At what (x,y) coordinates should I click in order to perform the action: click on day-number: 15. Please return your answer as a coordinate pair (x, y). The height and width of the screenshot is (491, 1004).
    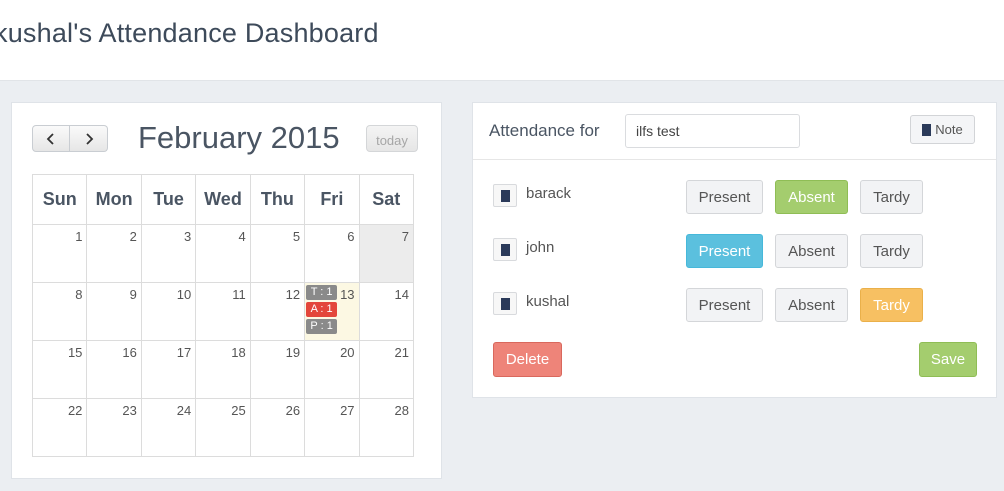
    Looking at the image, I should click on (75, 352).